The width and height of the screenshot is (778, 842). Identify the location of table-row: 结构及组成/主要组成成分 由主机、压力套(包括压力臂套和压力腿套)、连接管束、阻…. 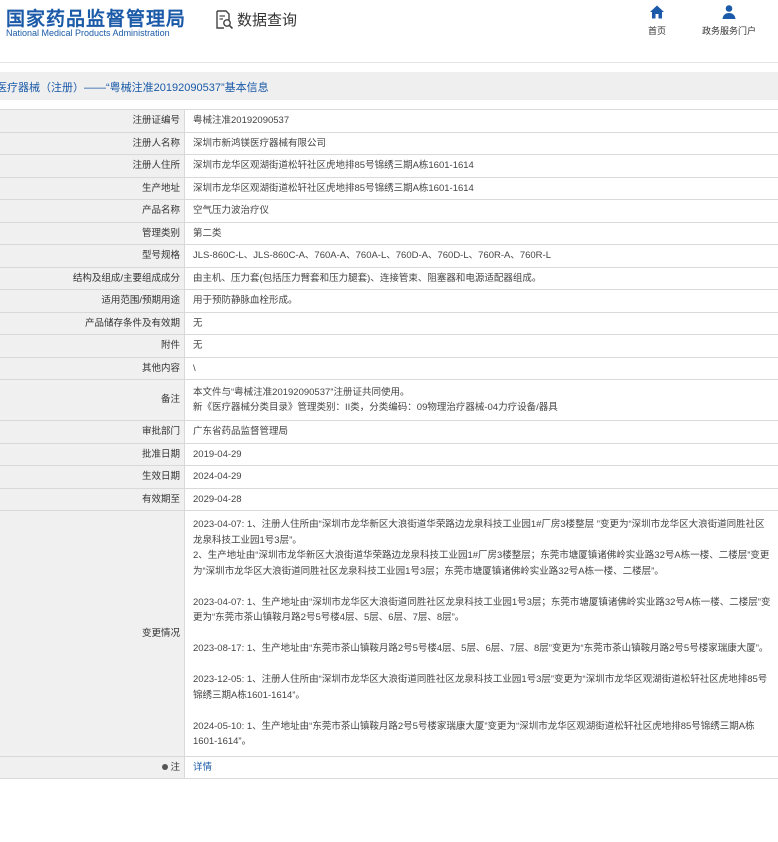
(389, 278).